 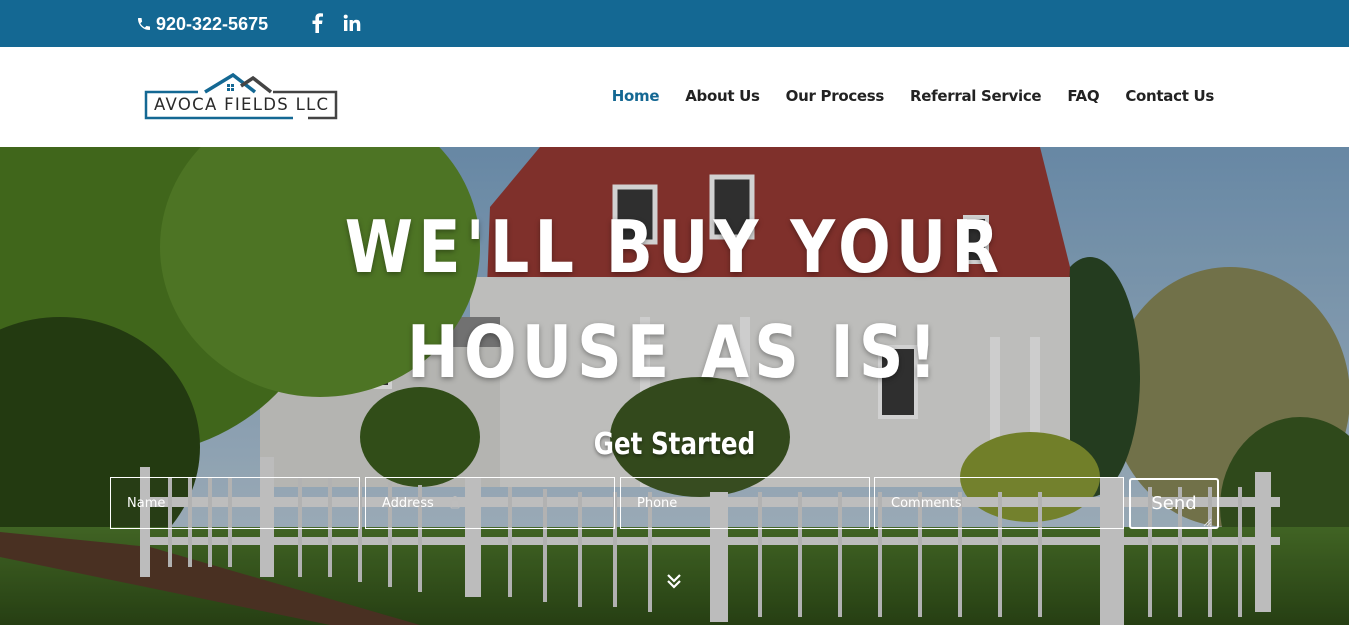 I want to click on phone-number: 920-322-5675, so click(x=202, y=24).